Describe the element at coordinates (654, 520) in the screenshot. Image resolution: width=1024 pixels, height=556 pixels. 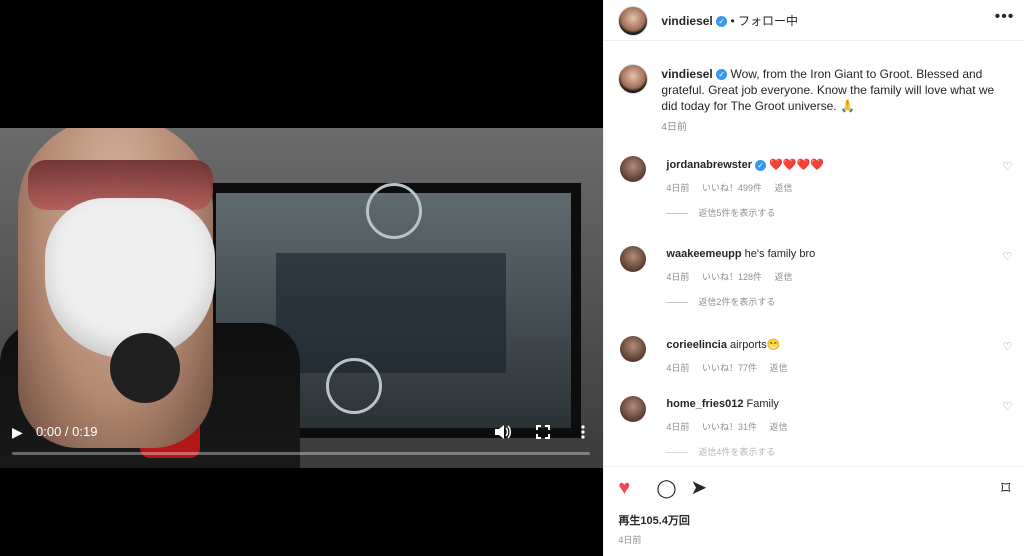
I see `view-count: 再生105.4万回` at that location.